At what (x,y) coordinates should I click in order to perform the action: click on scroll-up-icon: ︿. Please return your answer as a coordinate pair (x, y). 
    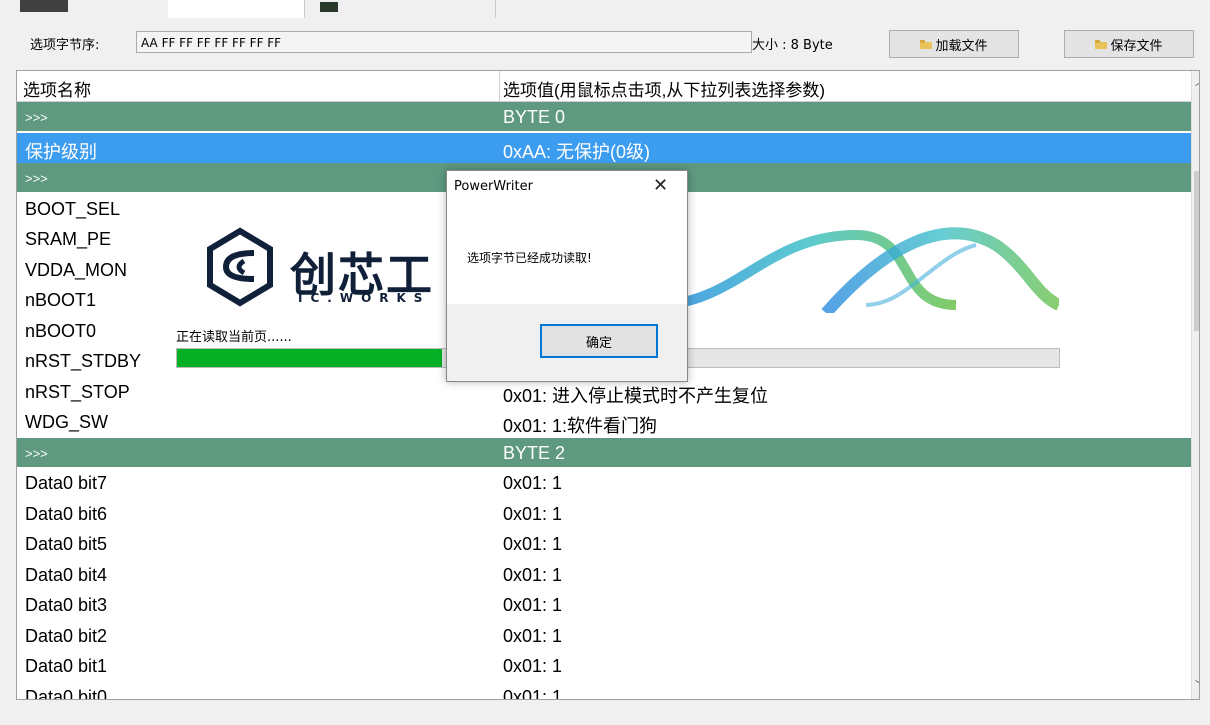
    Looking at the image, I should click on (1197, 81).